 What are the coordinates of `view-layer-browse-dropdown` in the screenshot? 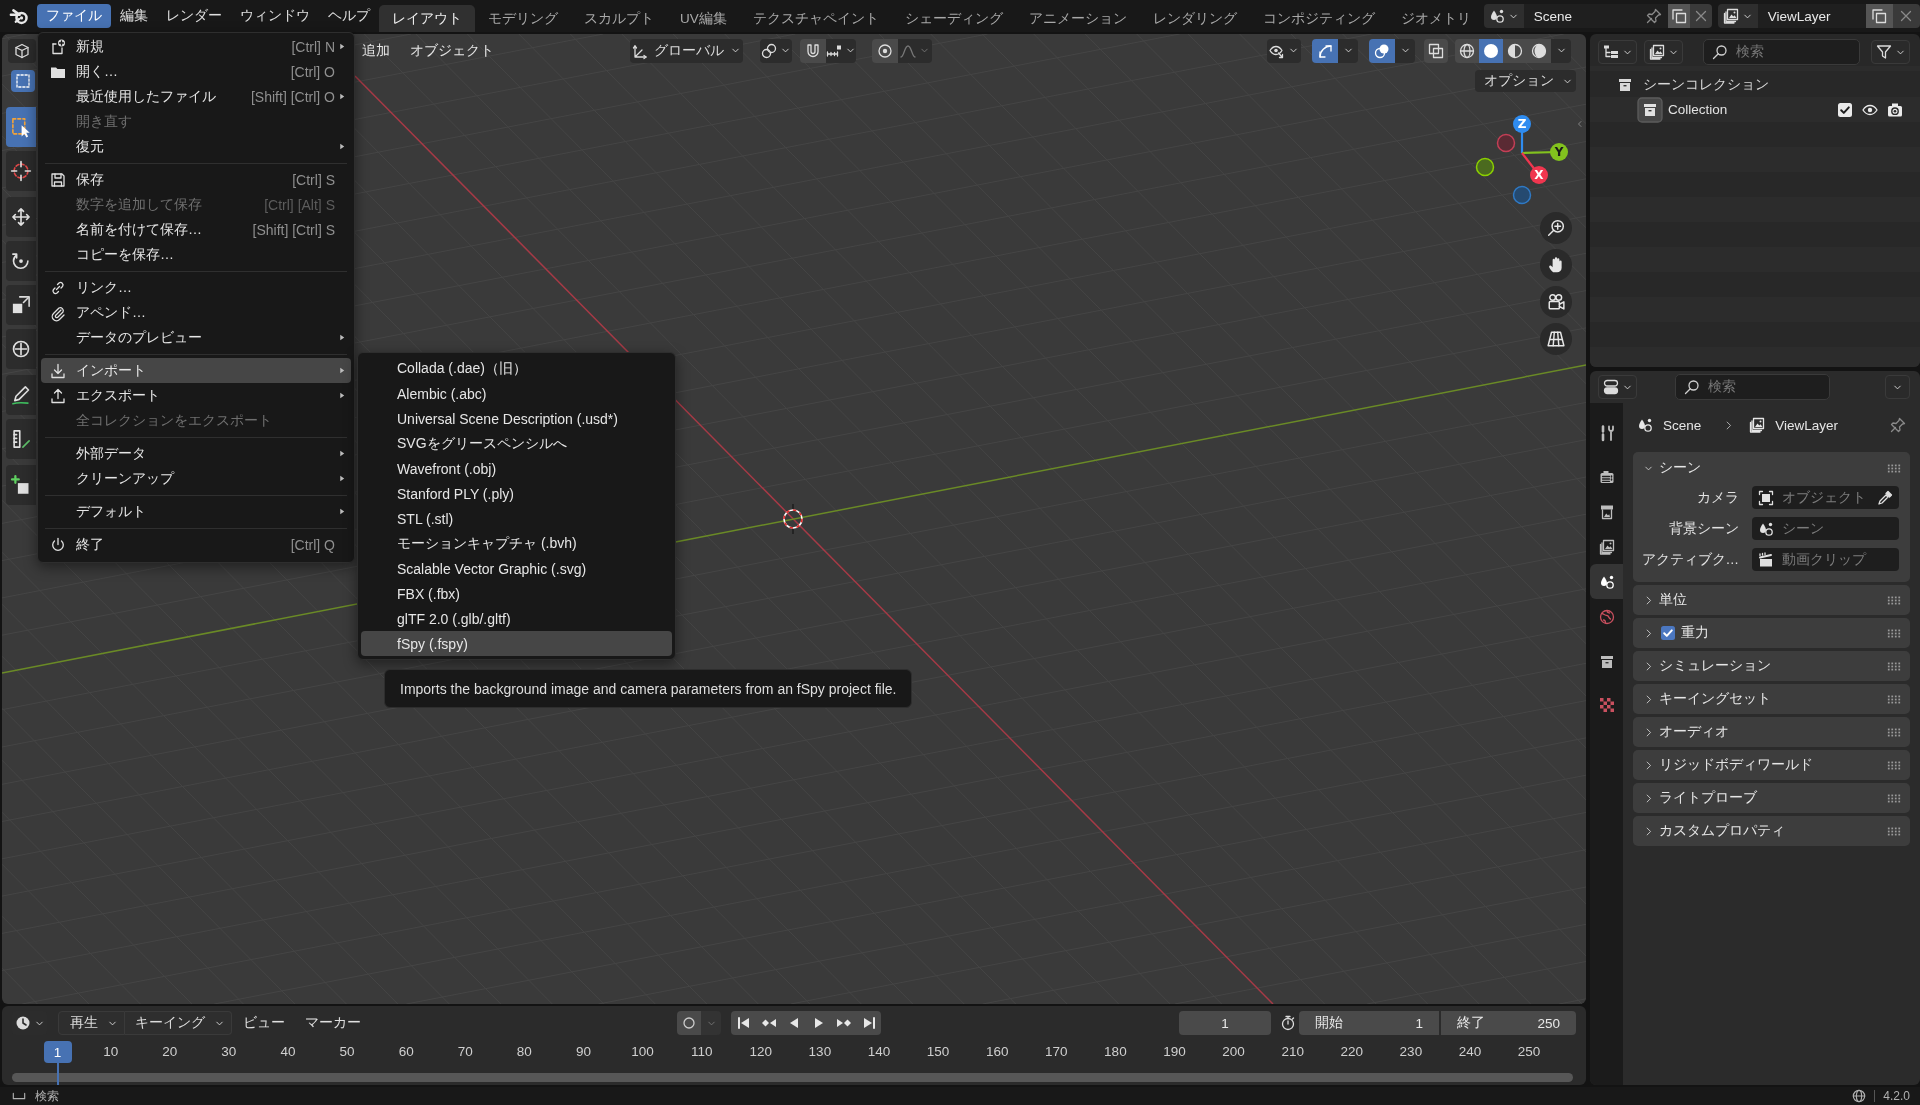 It's located at (1737, 16).